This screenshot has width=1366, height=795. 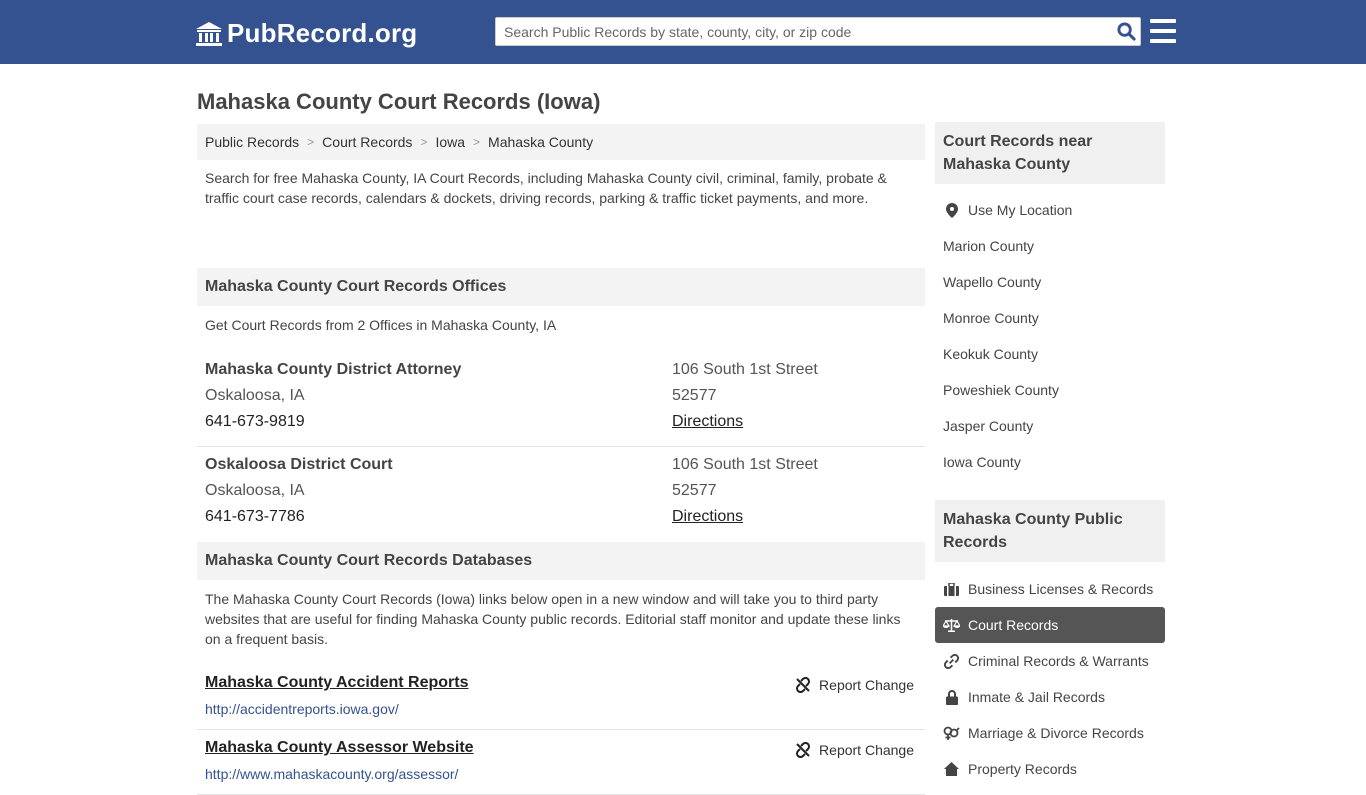 I want to click on top-navbar: PubRecord.org, so click(x=683, y=32).